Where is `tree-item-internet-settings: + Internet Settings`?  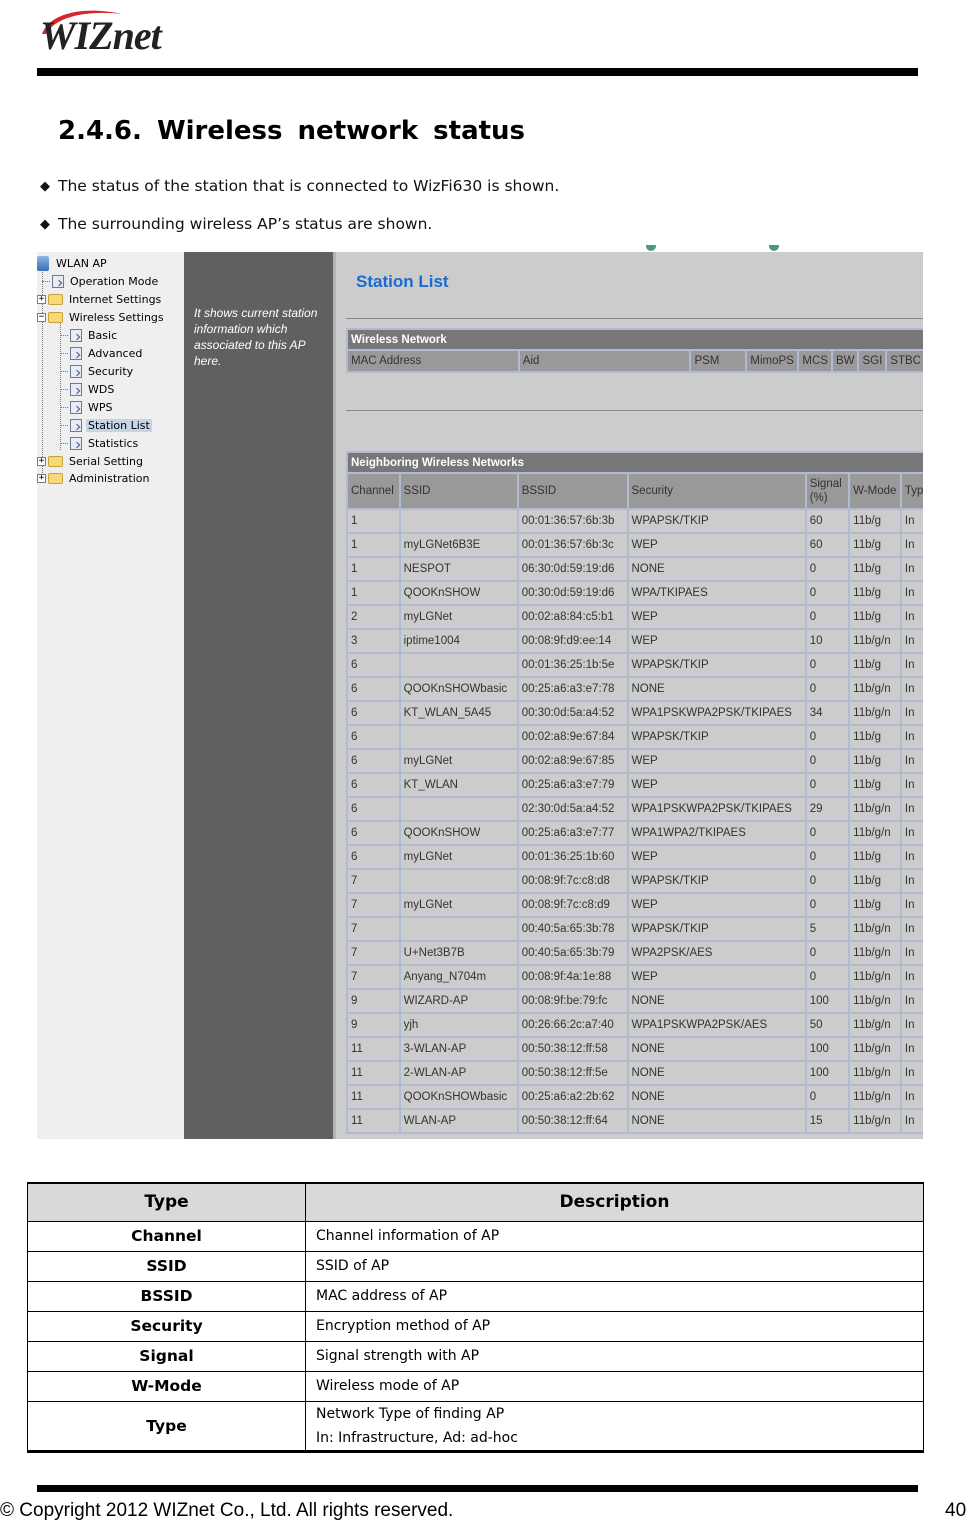 tree-item-internet-settings: + Internet Settings is located at coordinates (100, 299).